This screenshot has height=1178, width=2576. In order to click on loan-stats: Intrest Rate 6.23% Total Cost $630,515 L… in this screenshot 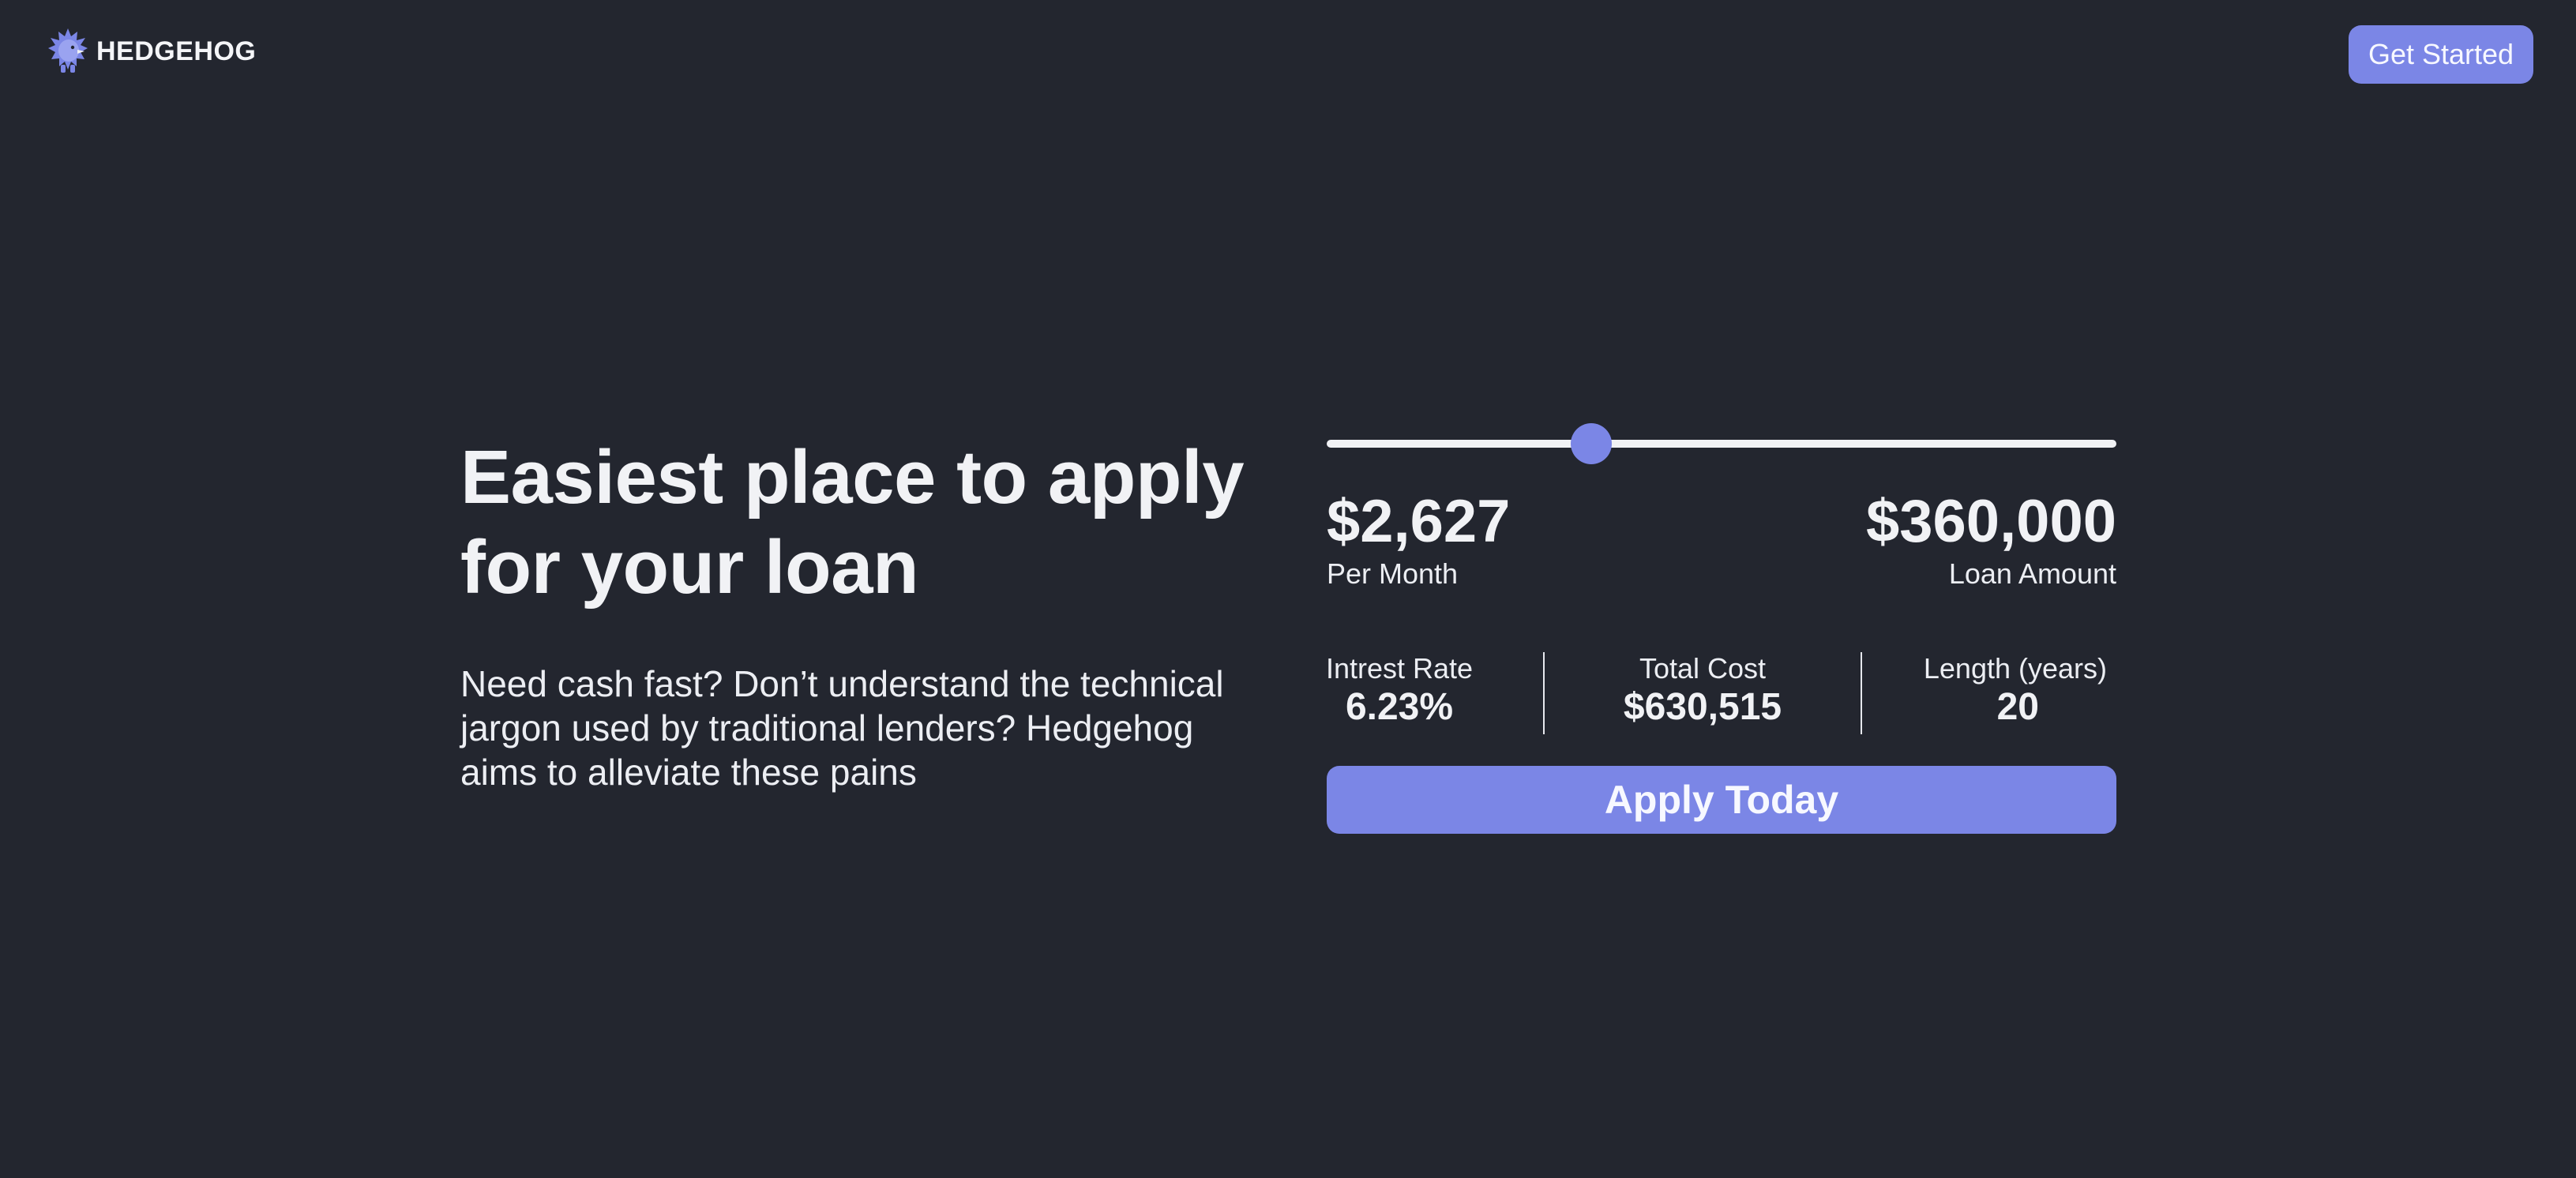, I will do `click(1720, 693)`.